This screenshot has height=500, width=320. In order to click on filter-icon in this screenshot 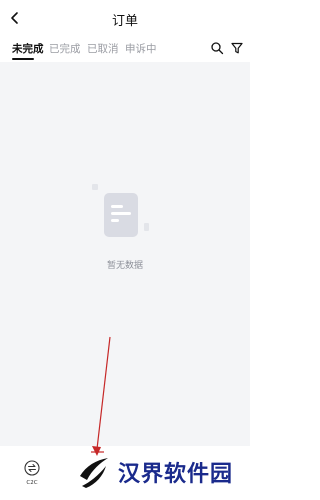, I will do `click(237, 48)`.